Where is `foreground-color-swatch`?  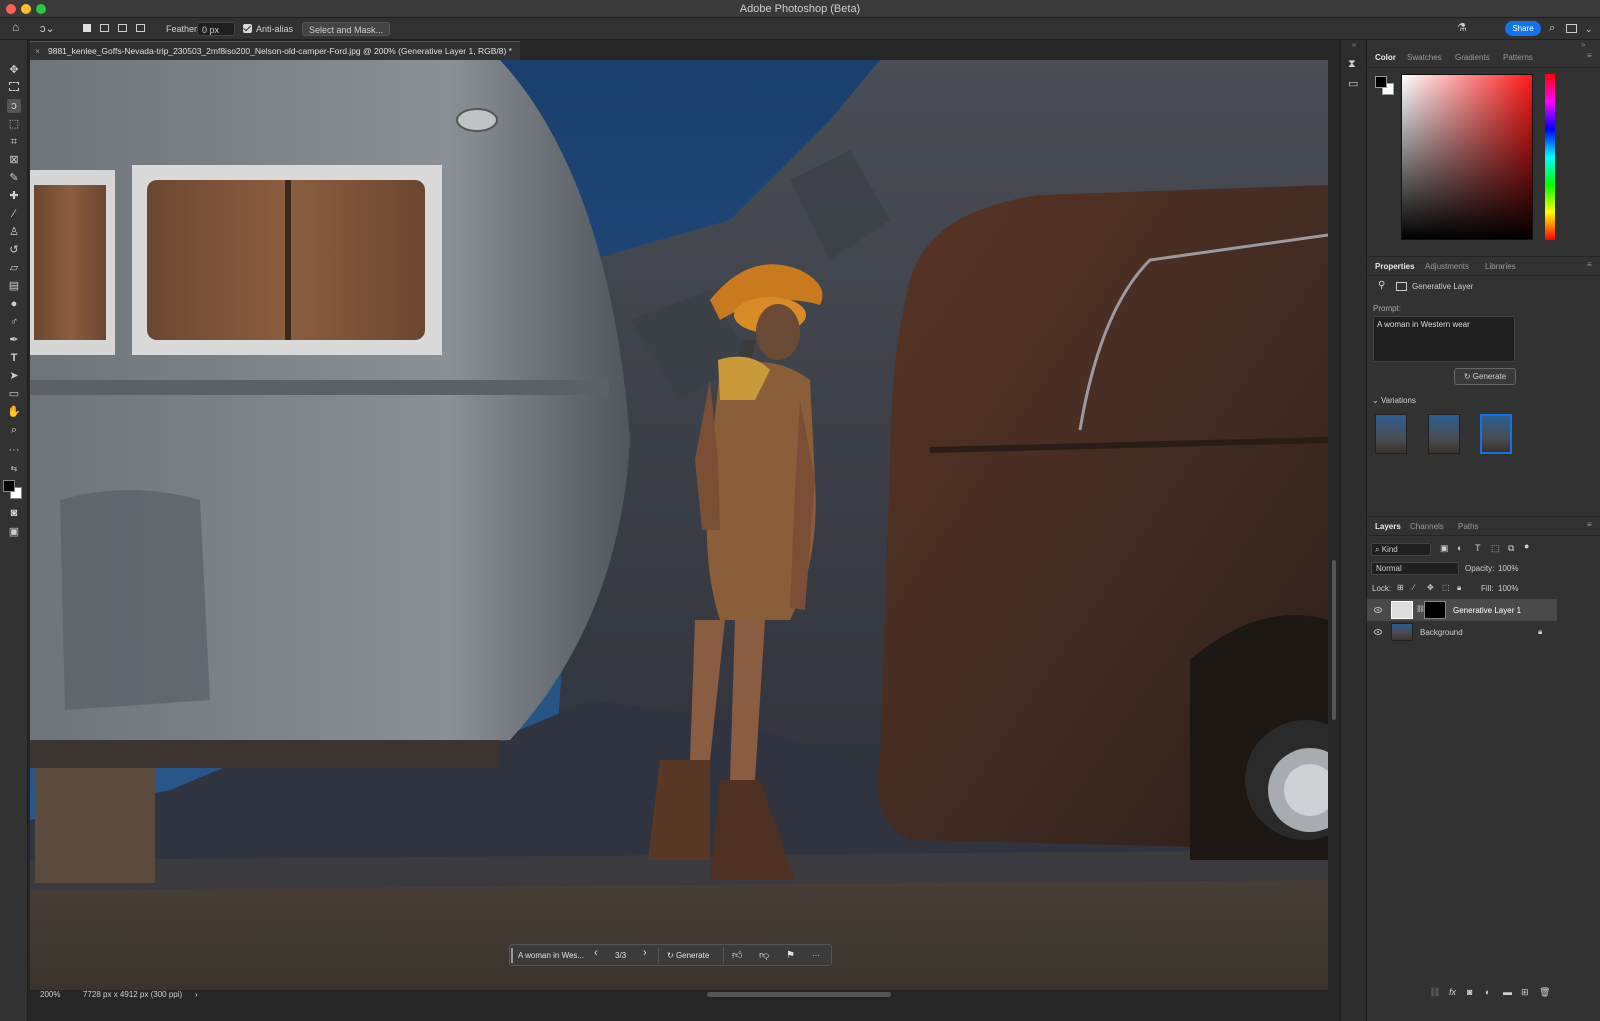 foreground-color-swatch is located at coordinates (9, 486).